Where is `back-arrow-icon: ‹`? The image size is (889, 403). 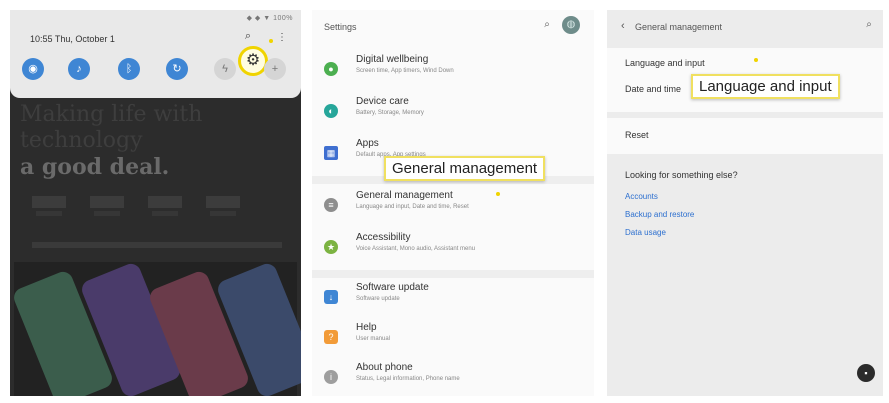
back-arrow-icon: ‹ is located at coordinates (623, 26).